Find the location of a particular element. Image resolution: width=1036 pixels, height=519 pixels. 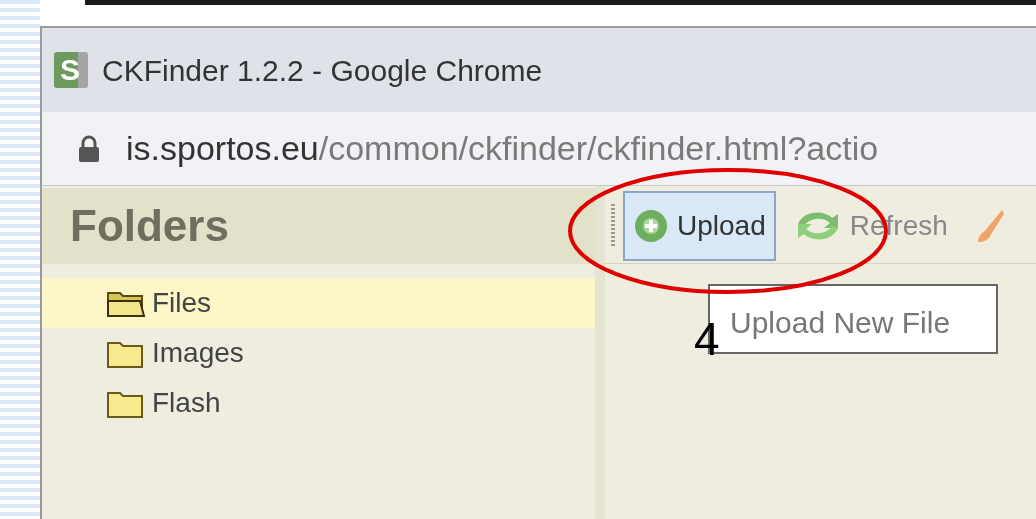

folder-item: Flash is located at coordinates (318, 403).